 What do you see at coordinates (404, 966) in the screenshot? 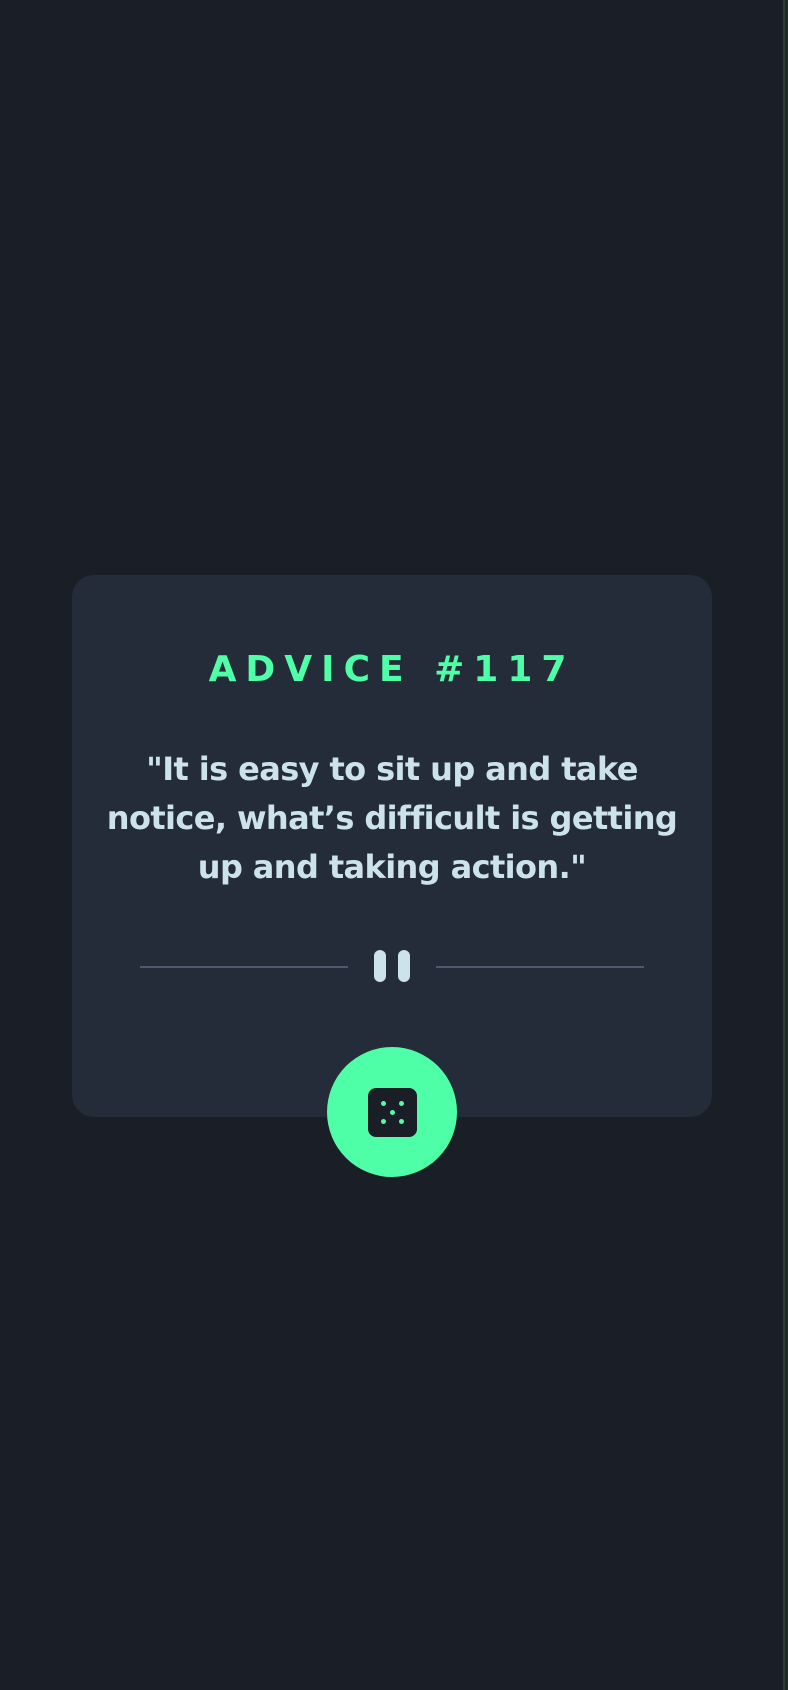
I see `pause-bar-right` at bounding box center [404, 966].